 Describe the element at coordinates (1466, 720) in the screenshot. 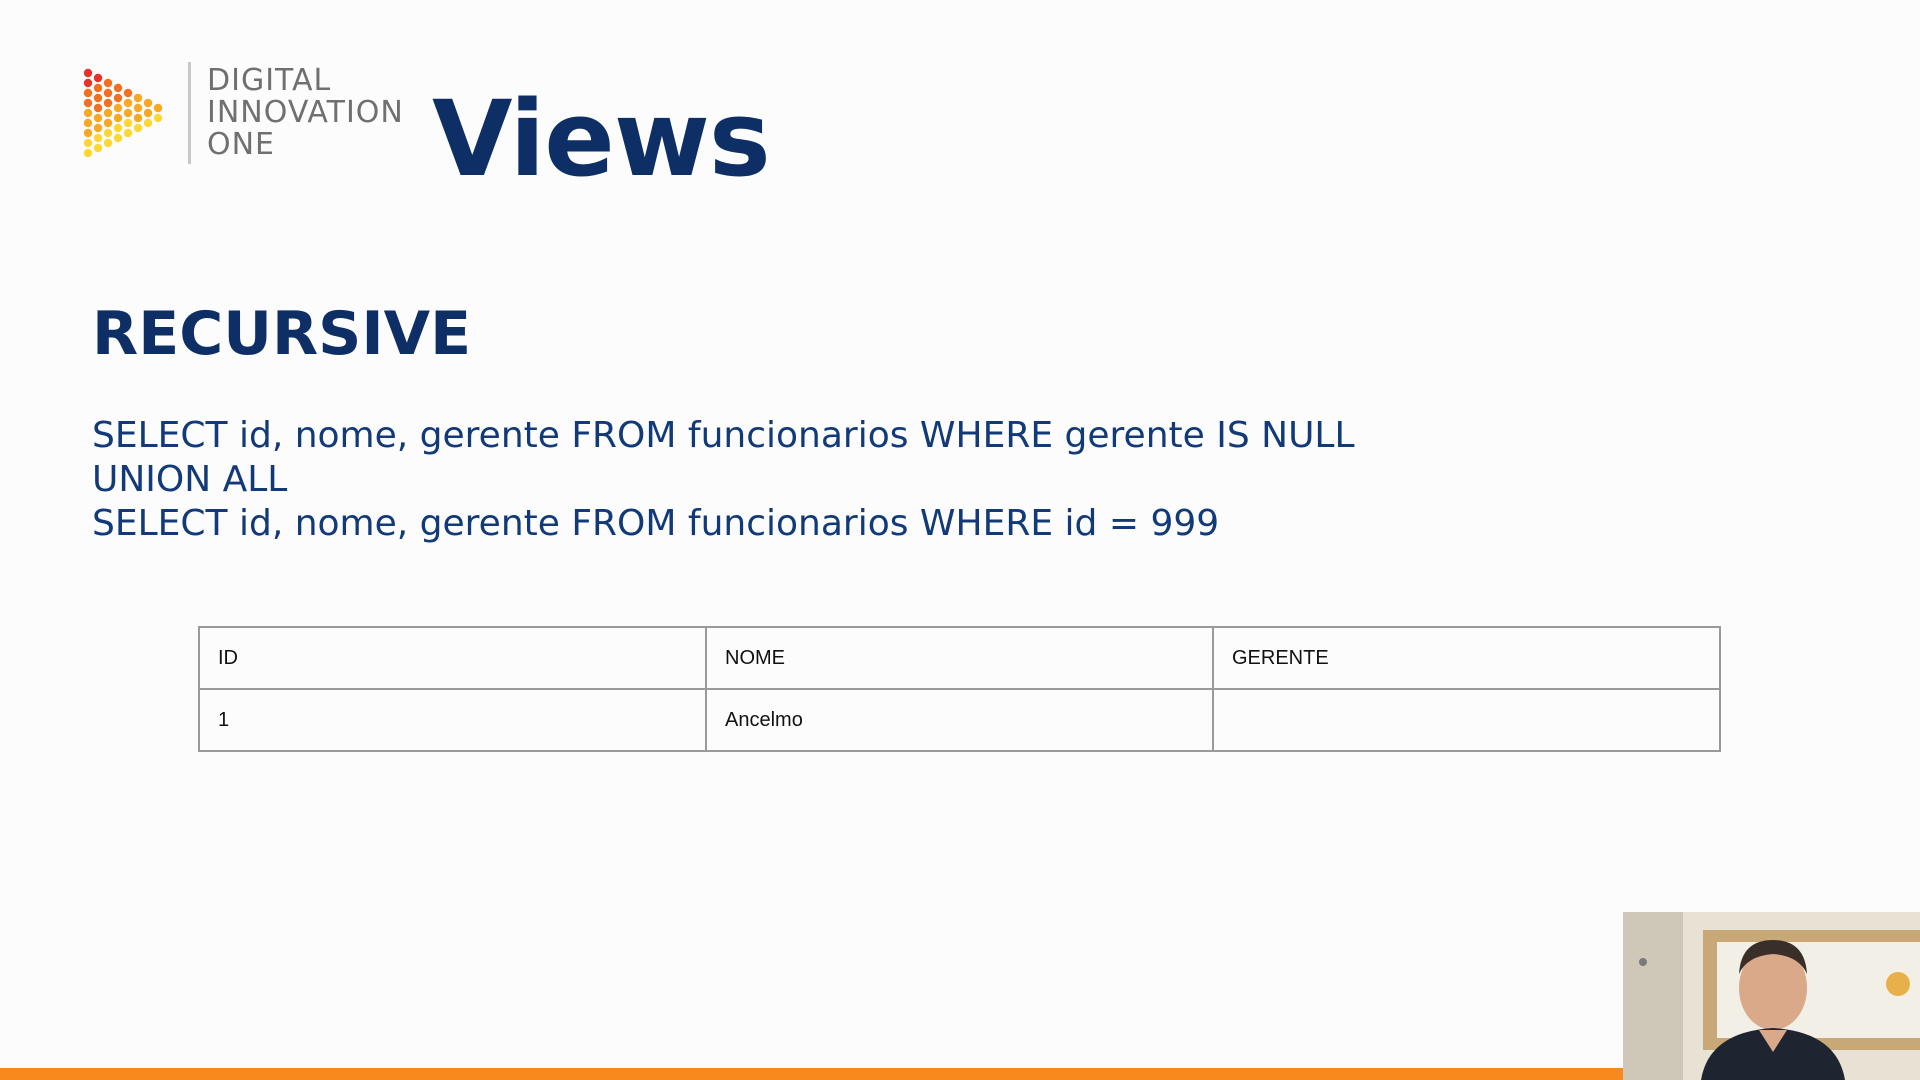

I see `table-cell-gerente` at that location.